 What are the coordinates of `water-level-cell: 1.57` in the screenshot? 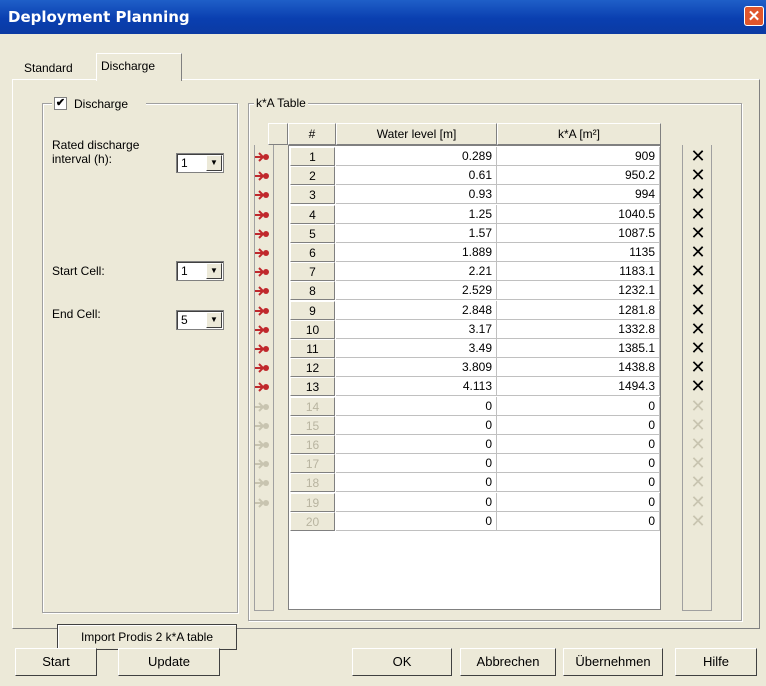 It's located at (416, 233).